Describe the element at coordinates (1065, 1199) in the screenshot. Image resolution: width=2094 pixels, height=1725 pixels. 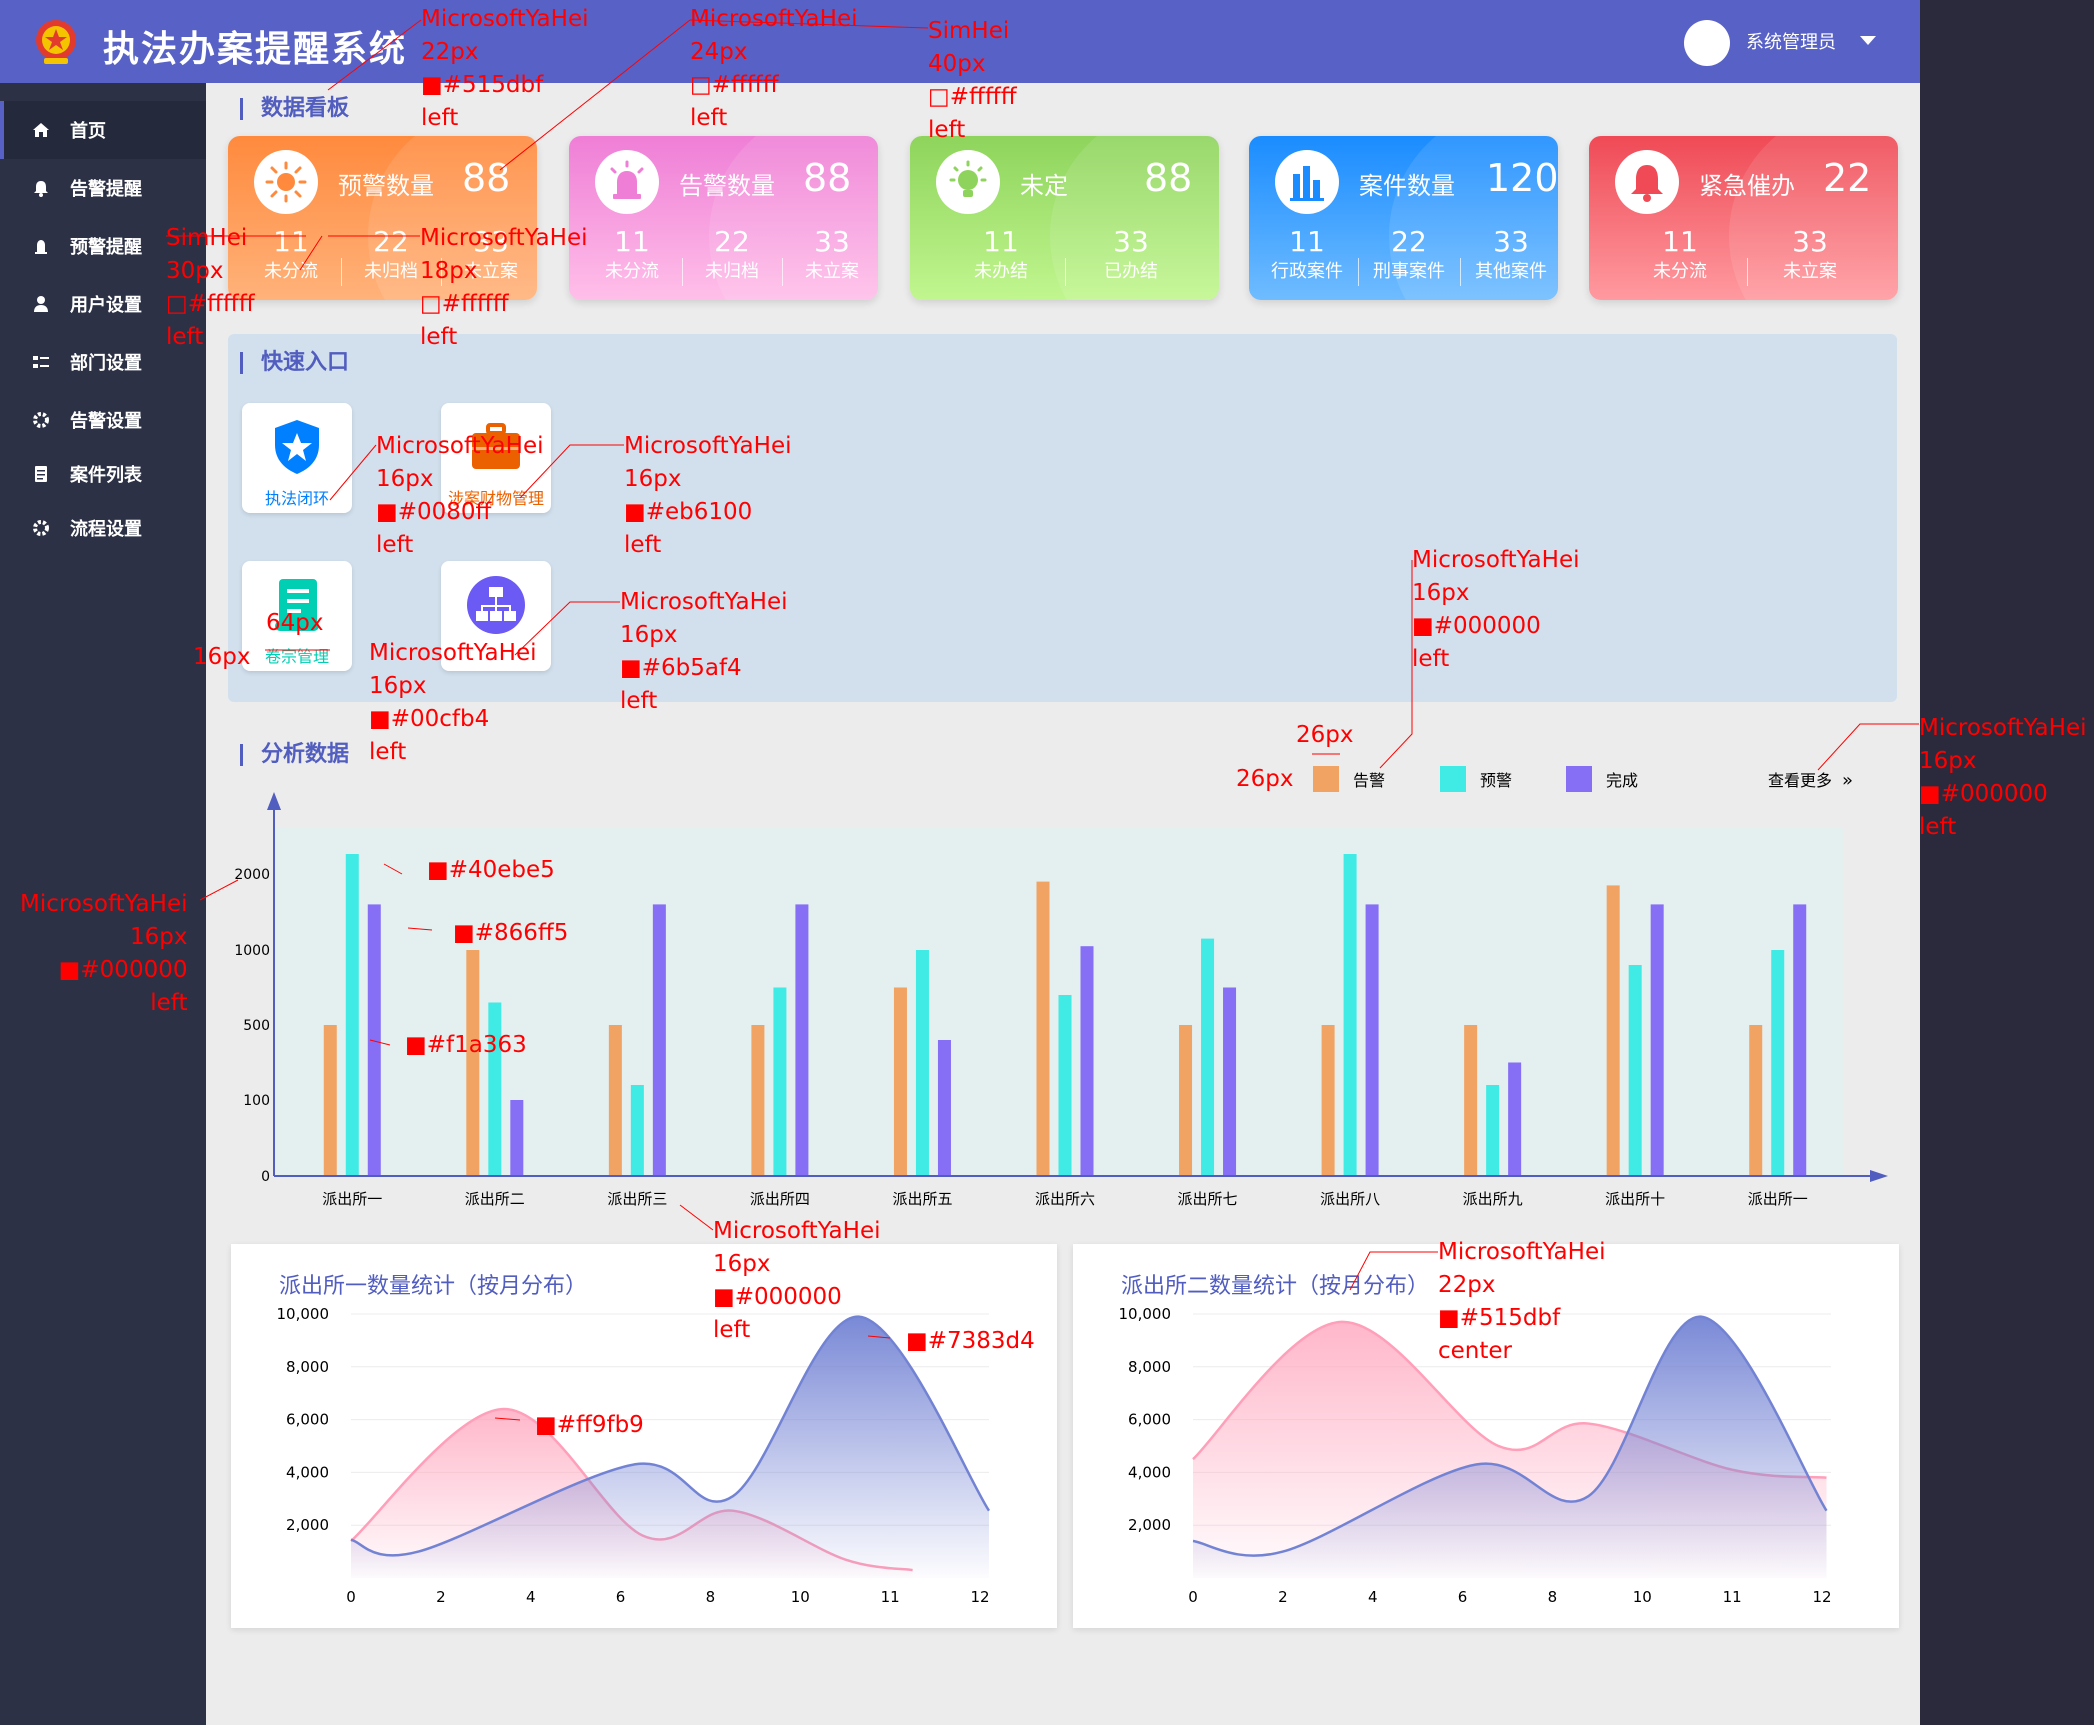
I see `x-tick-label: 派出所六` at that location.